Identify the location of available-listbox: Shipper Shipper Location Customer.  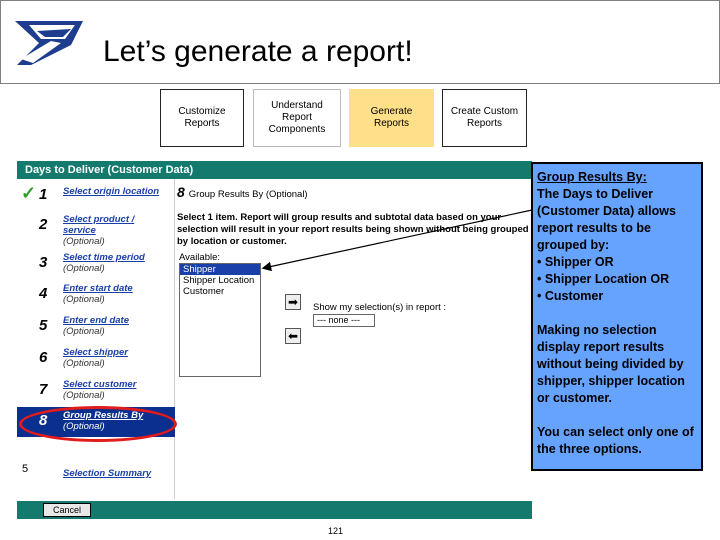
(220, 320).